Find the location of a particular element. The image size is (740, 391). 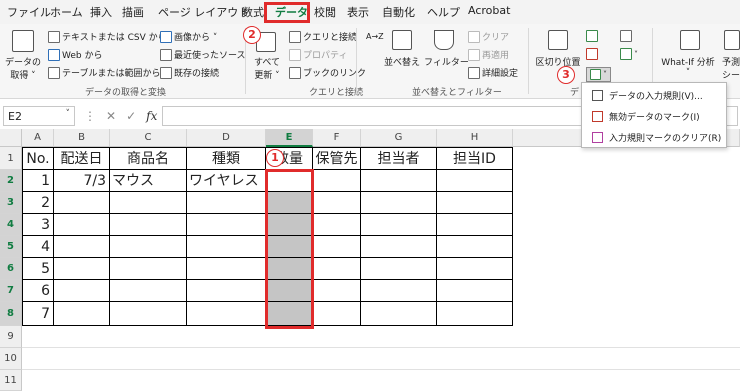

cell-g3 is located at coordinates (399, 203).